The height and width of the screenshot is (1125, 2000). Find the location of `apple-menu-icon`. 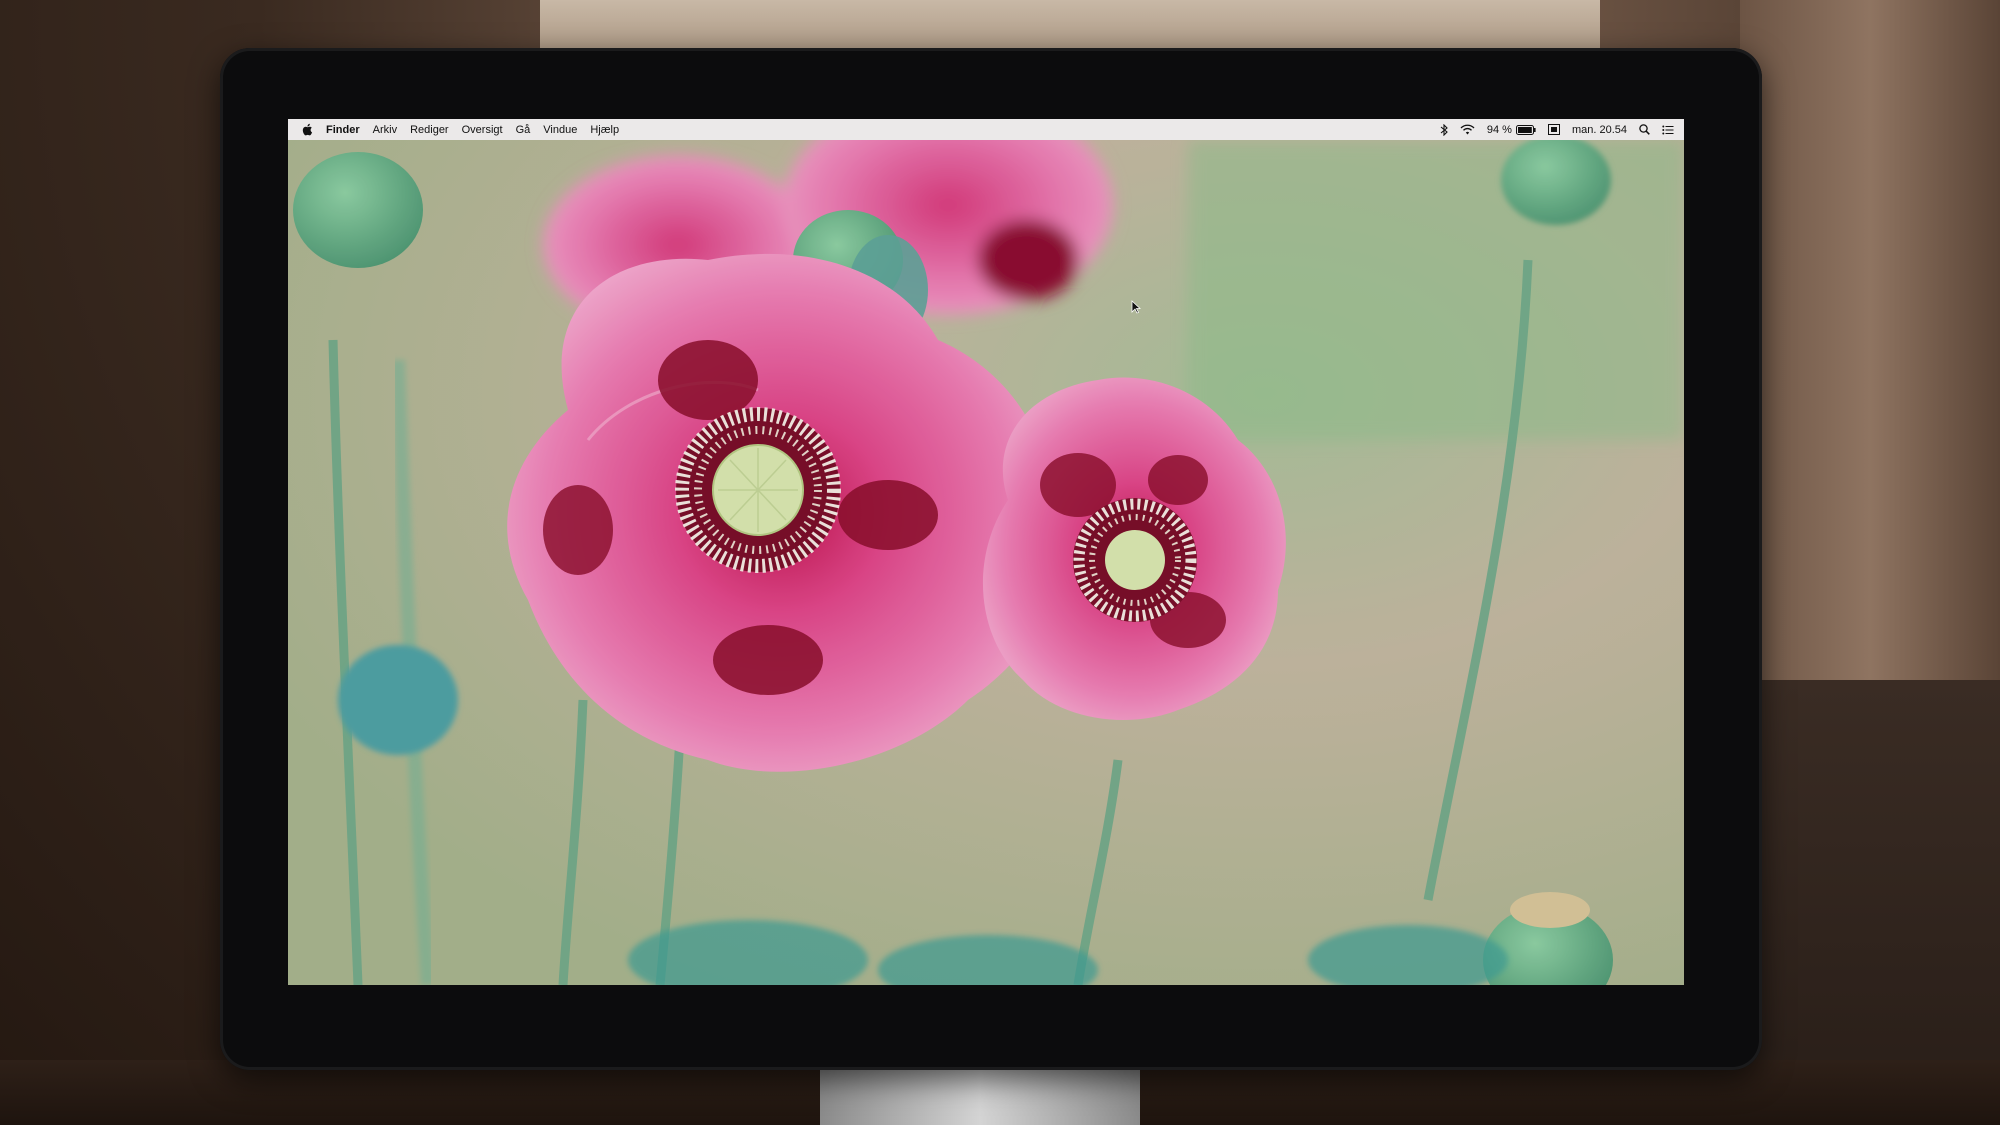

apple-menu-icon is located at coordinates (307, 129).